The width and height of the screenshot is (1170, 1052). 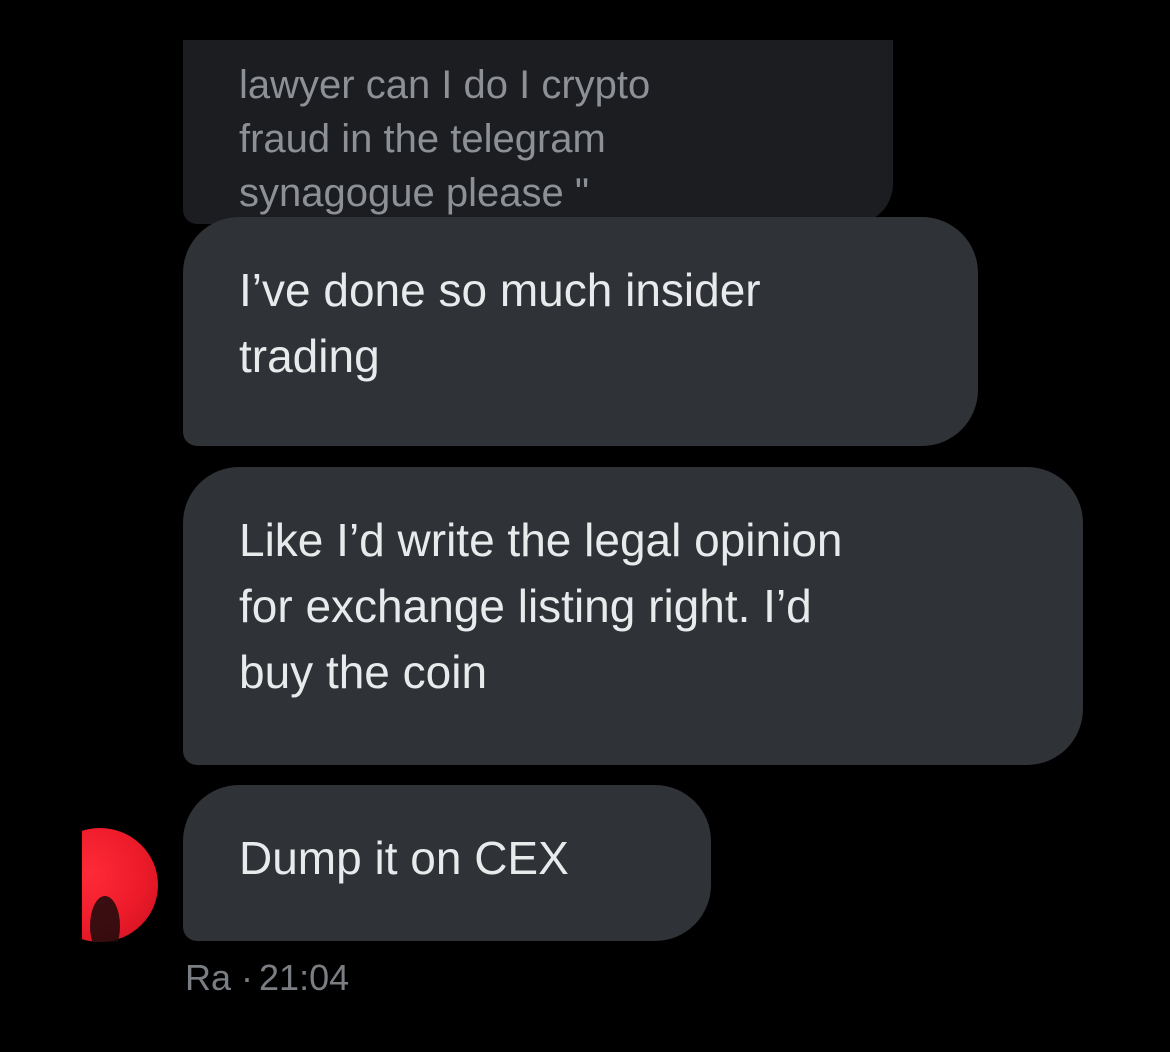 I want to click on message-text-2: I’ve done so much insider trading, so click(x=500, y=323).